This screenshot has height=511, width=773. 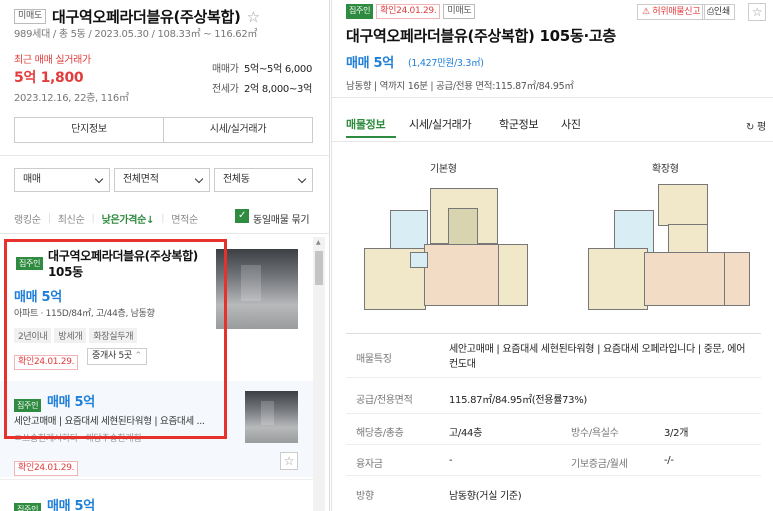 What do you see at coordinates (225, 89) in the screenshot?
I see `jeonse-price-label: 전세가` at bounding box center [225, 89].